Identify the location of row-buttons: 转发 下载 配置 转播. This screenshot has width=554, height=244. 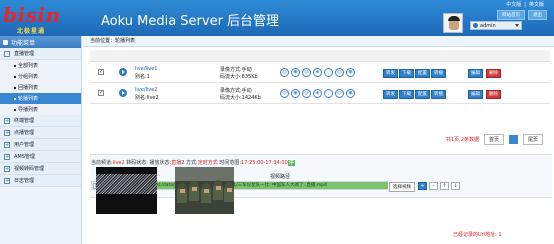
(414, 94).